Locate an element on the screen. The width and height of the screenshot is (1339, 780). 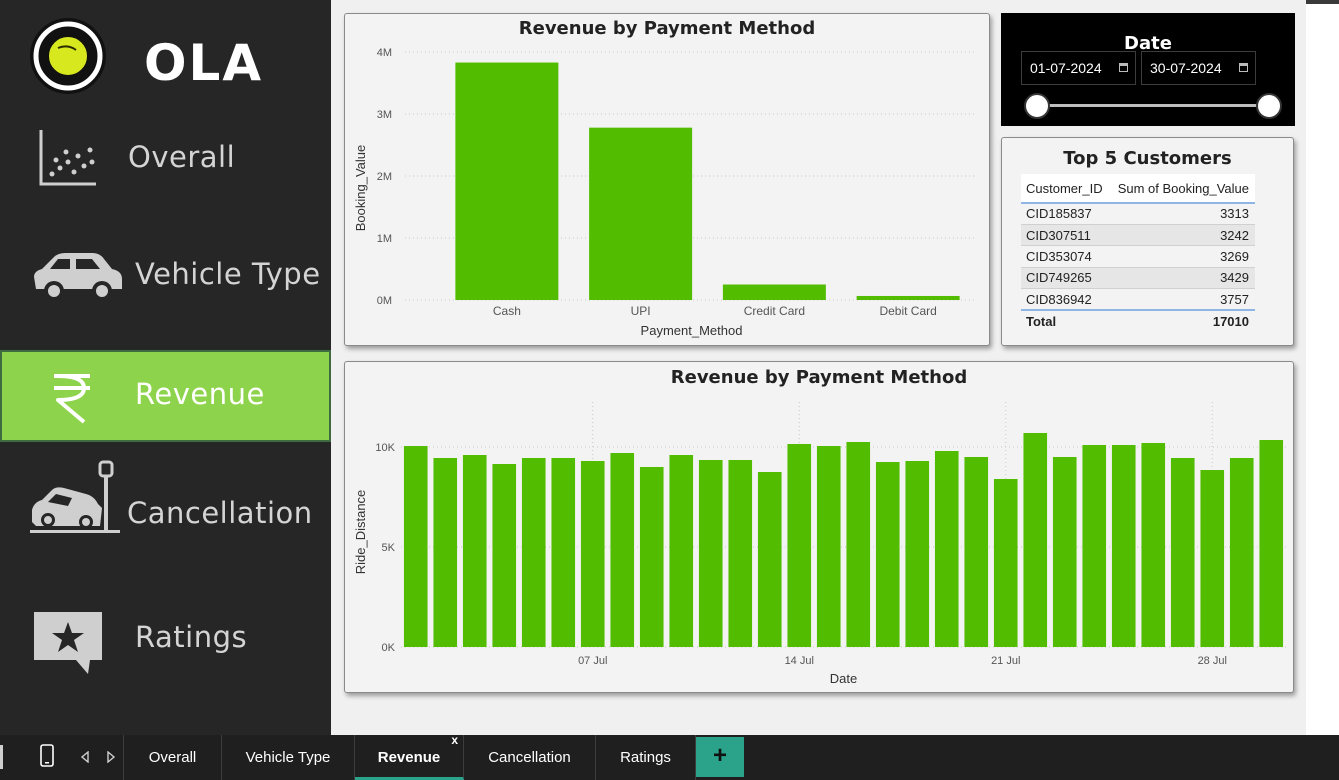
y-tick-label: 4M is located at coordinates (384, 53).